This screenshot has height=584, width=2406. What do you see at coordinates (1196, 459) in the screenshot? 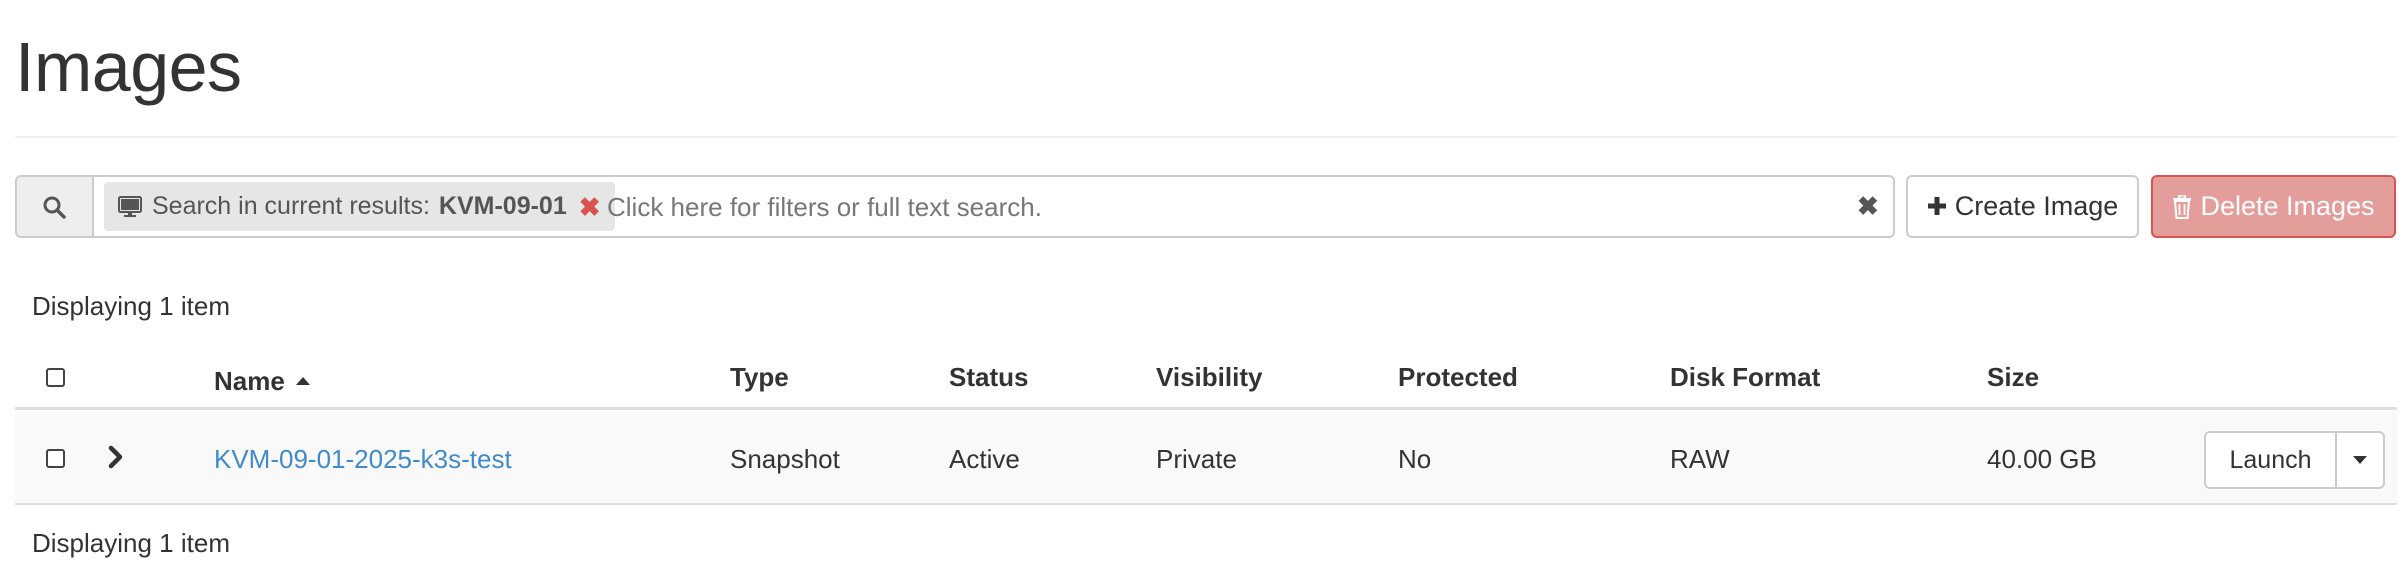
I see `cell-visibility: Private` at bounding box center [1196, 459].